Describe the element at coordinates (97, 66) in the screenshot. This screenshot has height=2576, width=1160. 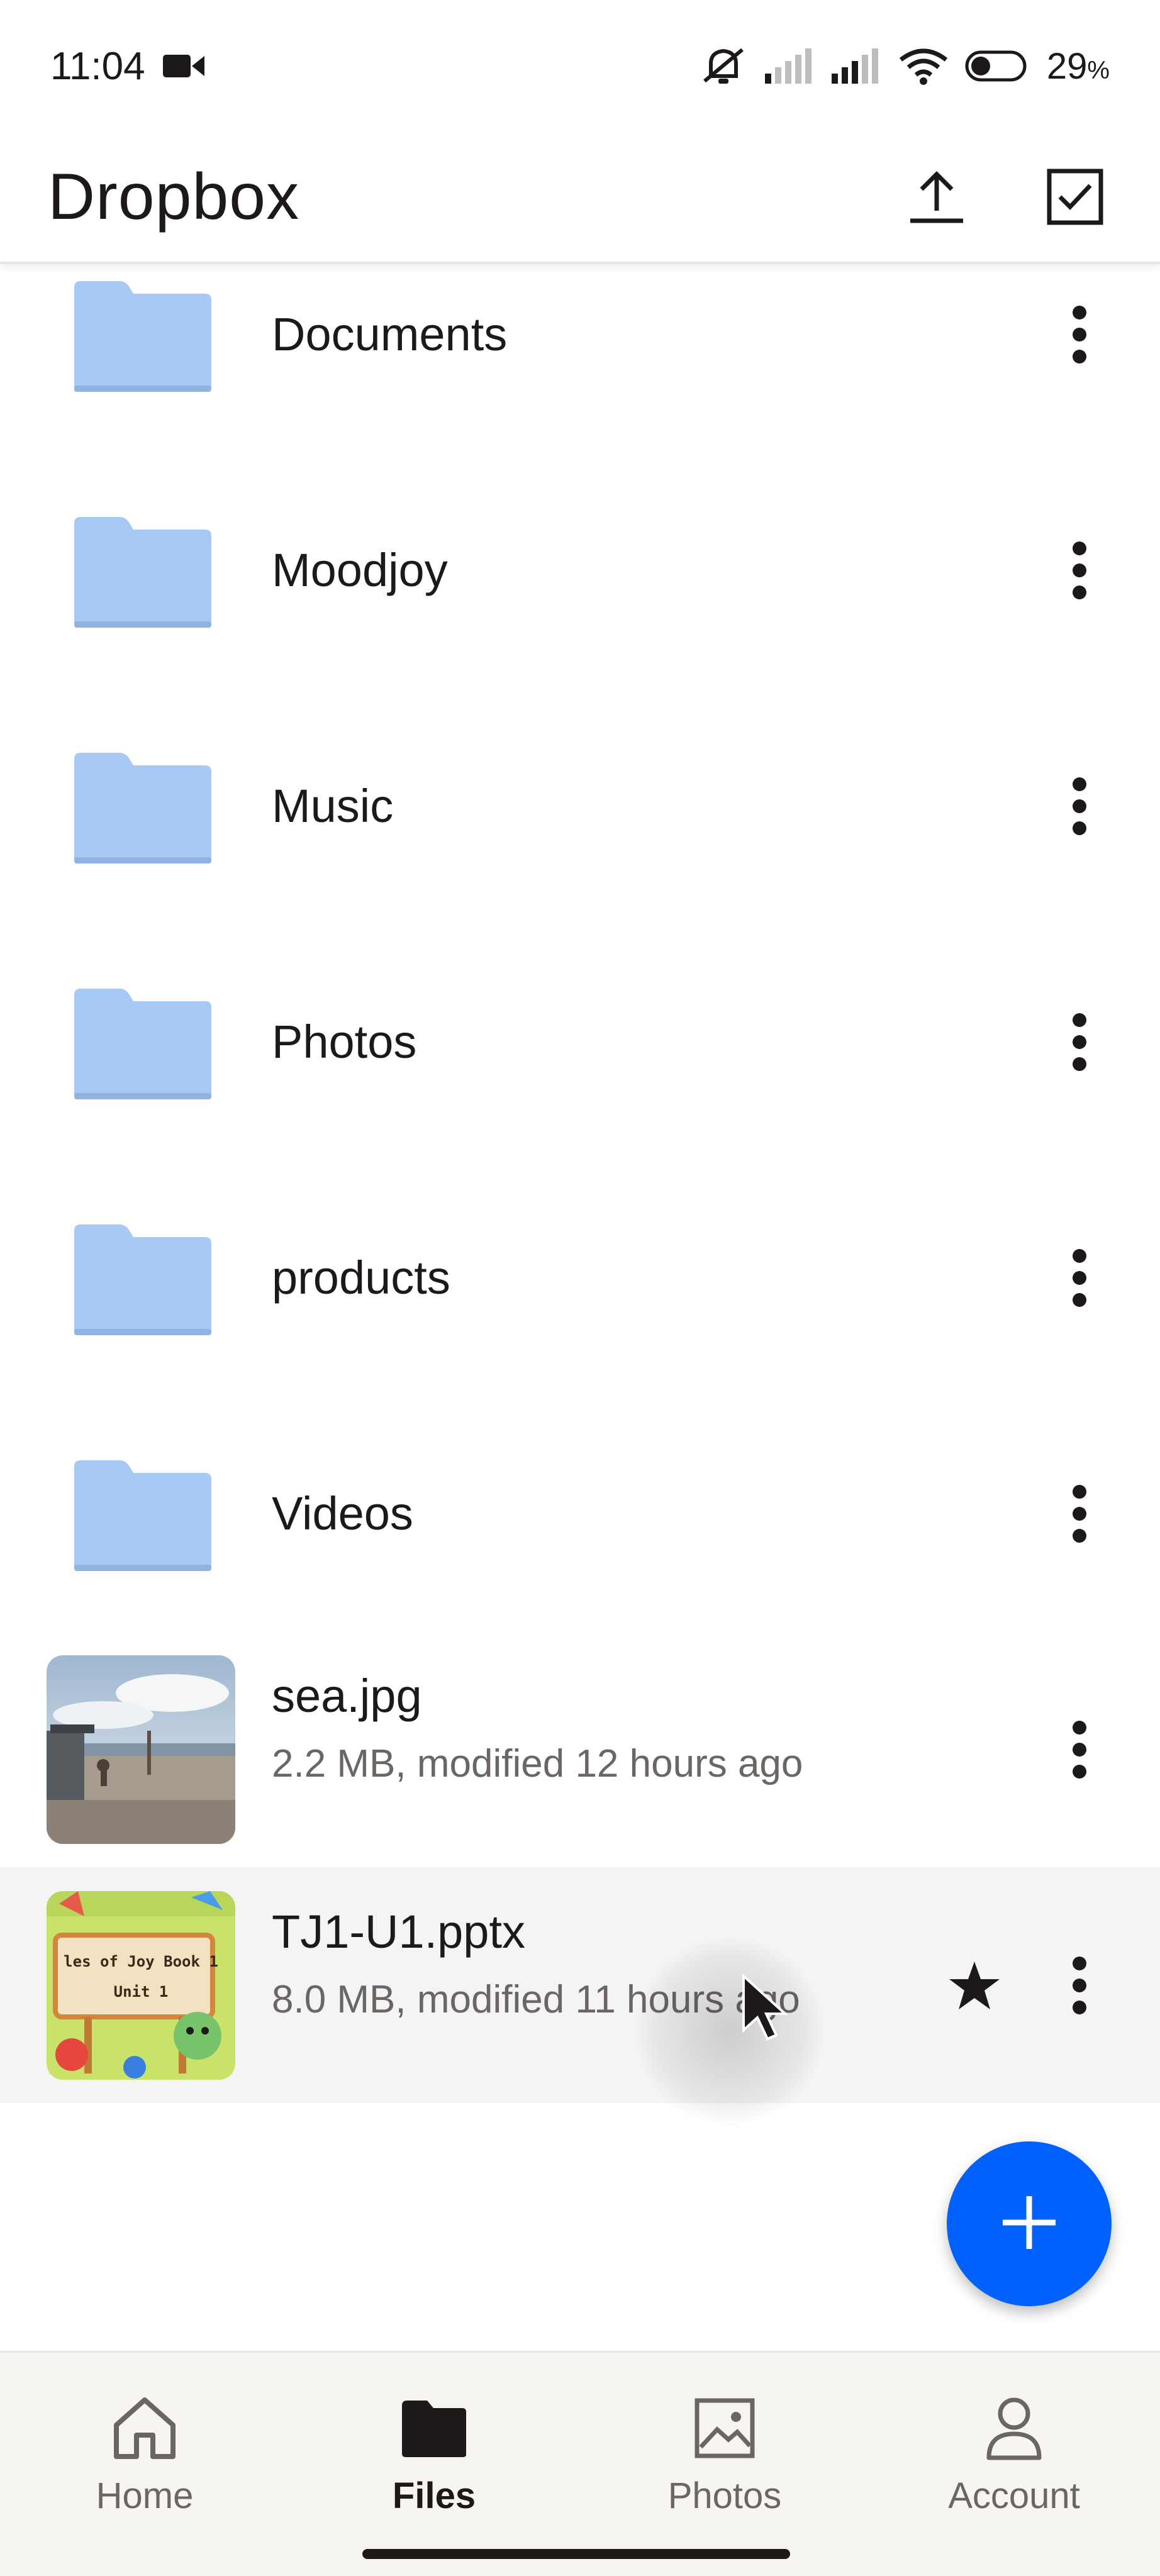
I see `status-time: 11:04` at that location.